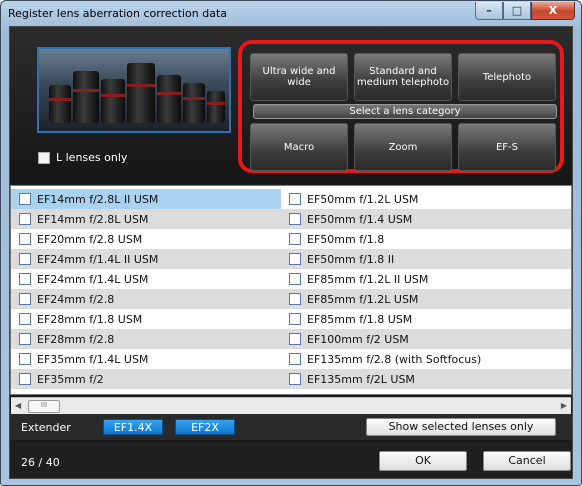 The image size is (582, 486). What do you see at coordinates (291, 405) in the screenshot?
I see `horizontal-scrollbar: ◀ III ▶` at bounding box center [291, 405].